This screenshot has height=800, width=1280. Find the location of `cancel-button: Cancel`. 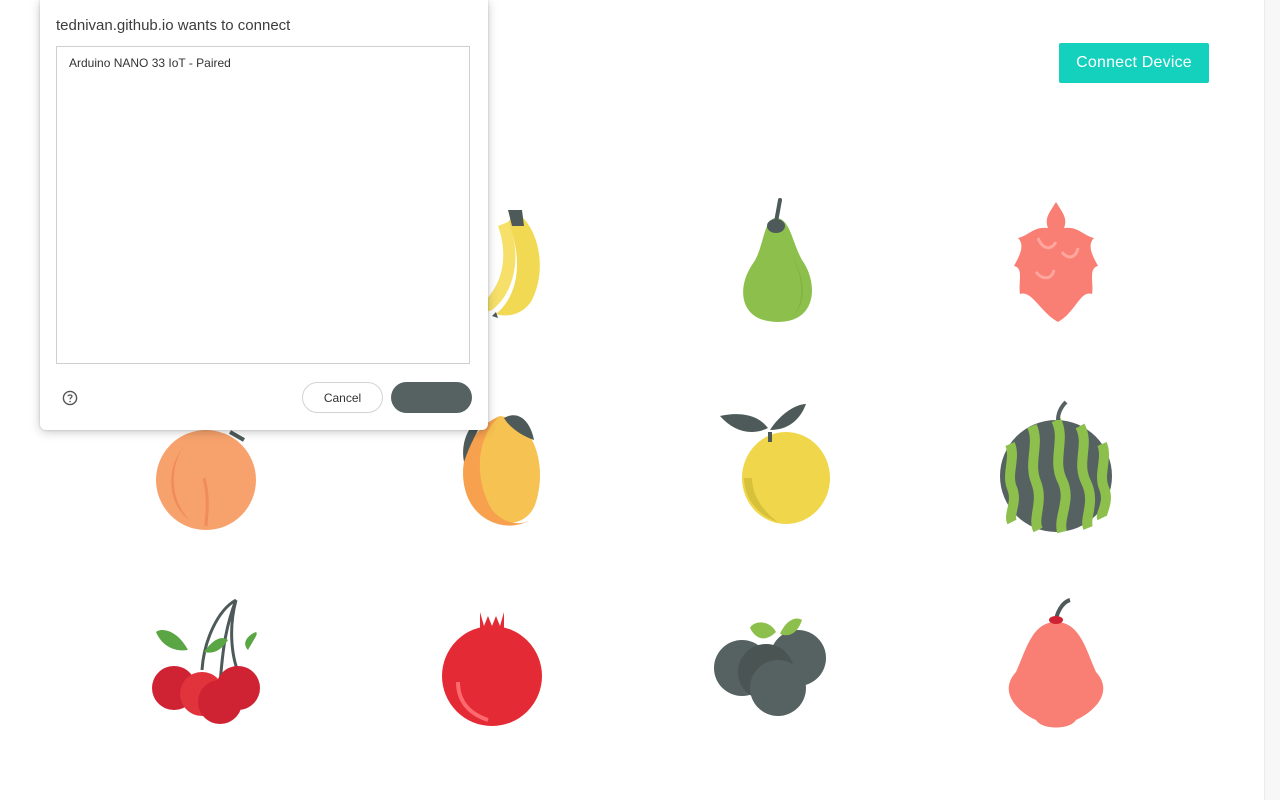

cancel-button: Cancel is located at coordinates (342, 397).